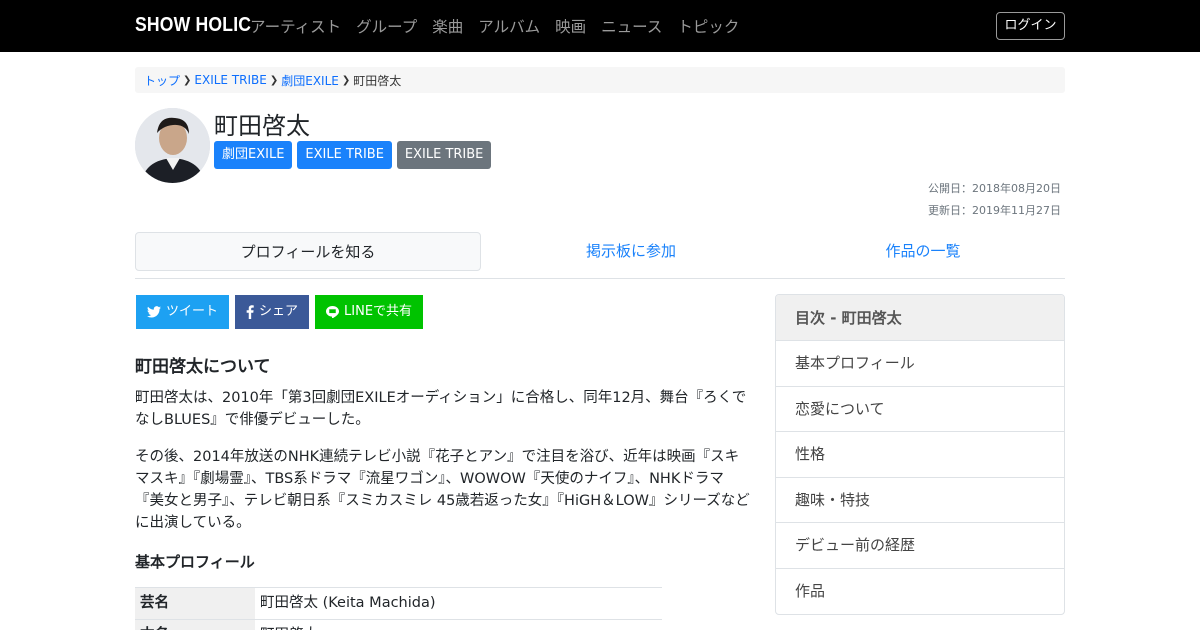 This screenshot has width=1200, height=630. I want to click on table-cell: 町田啓太, so click(458, 625).